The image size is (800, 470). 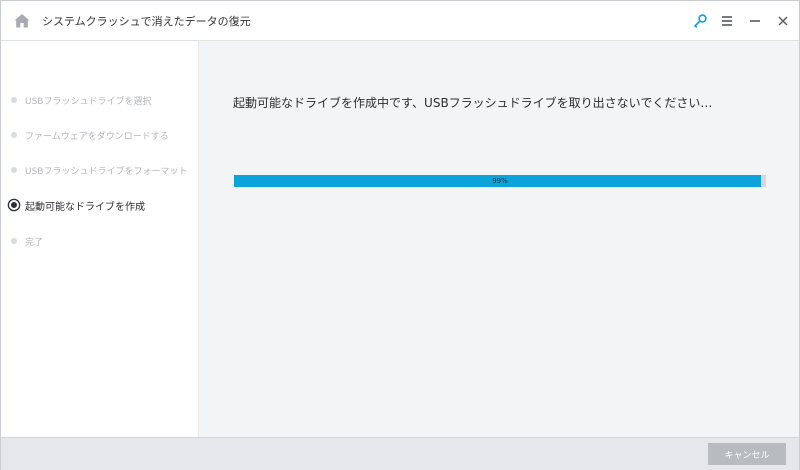 I want to click on active-step-radio-icon, so click(x=14, y=205).